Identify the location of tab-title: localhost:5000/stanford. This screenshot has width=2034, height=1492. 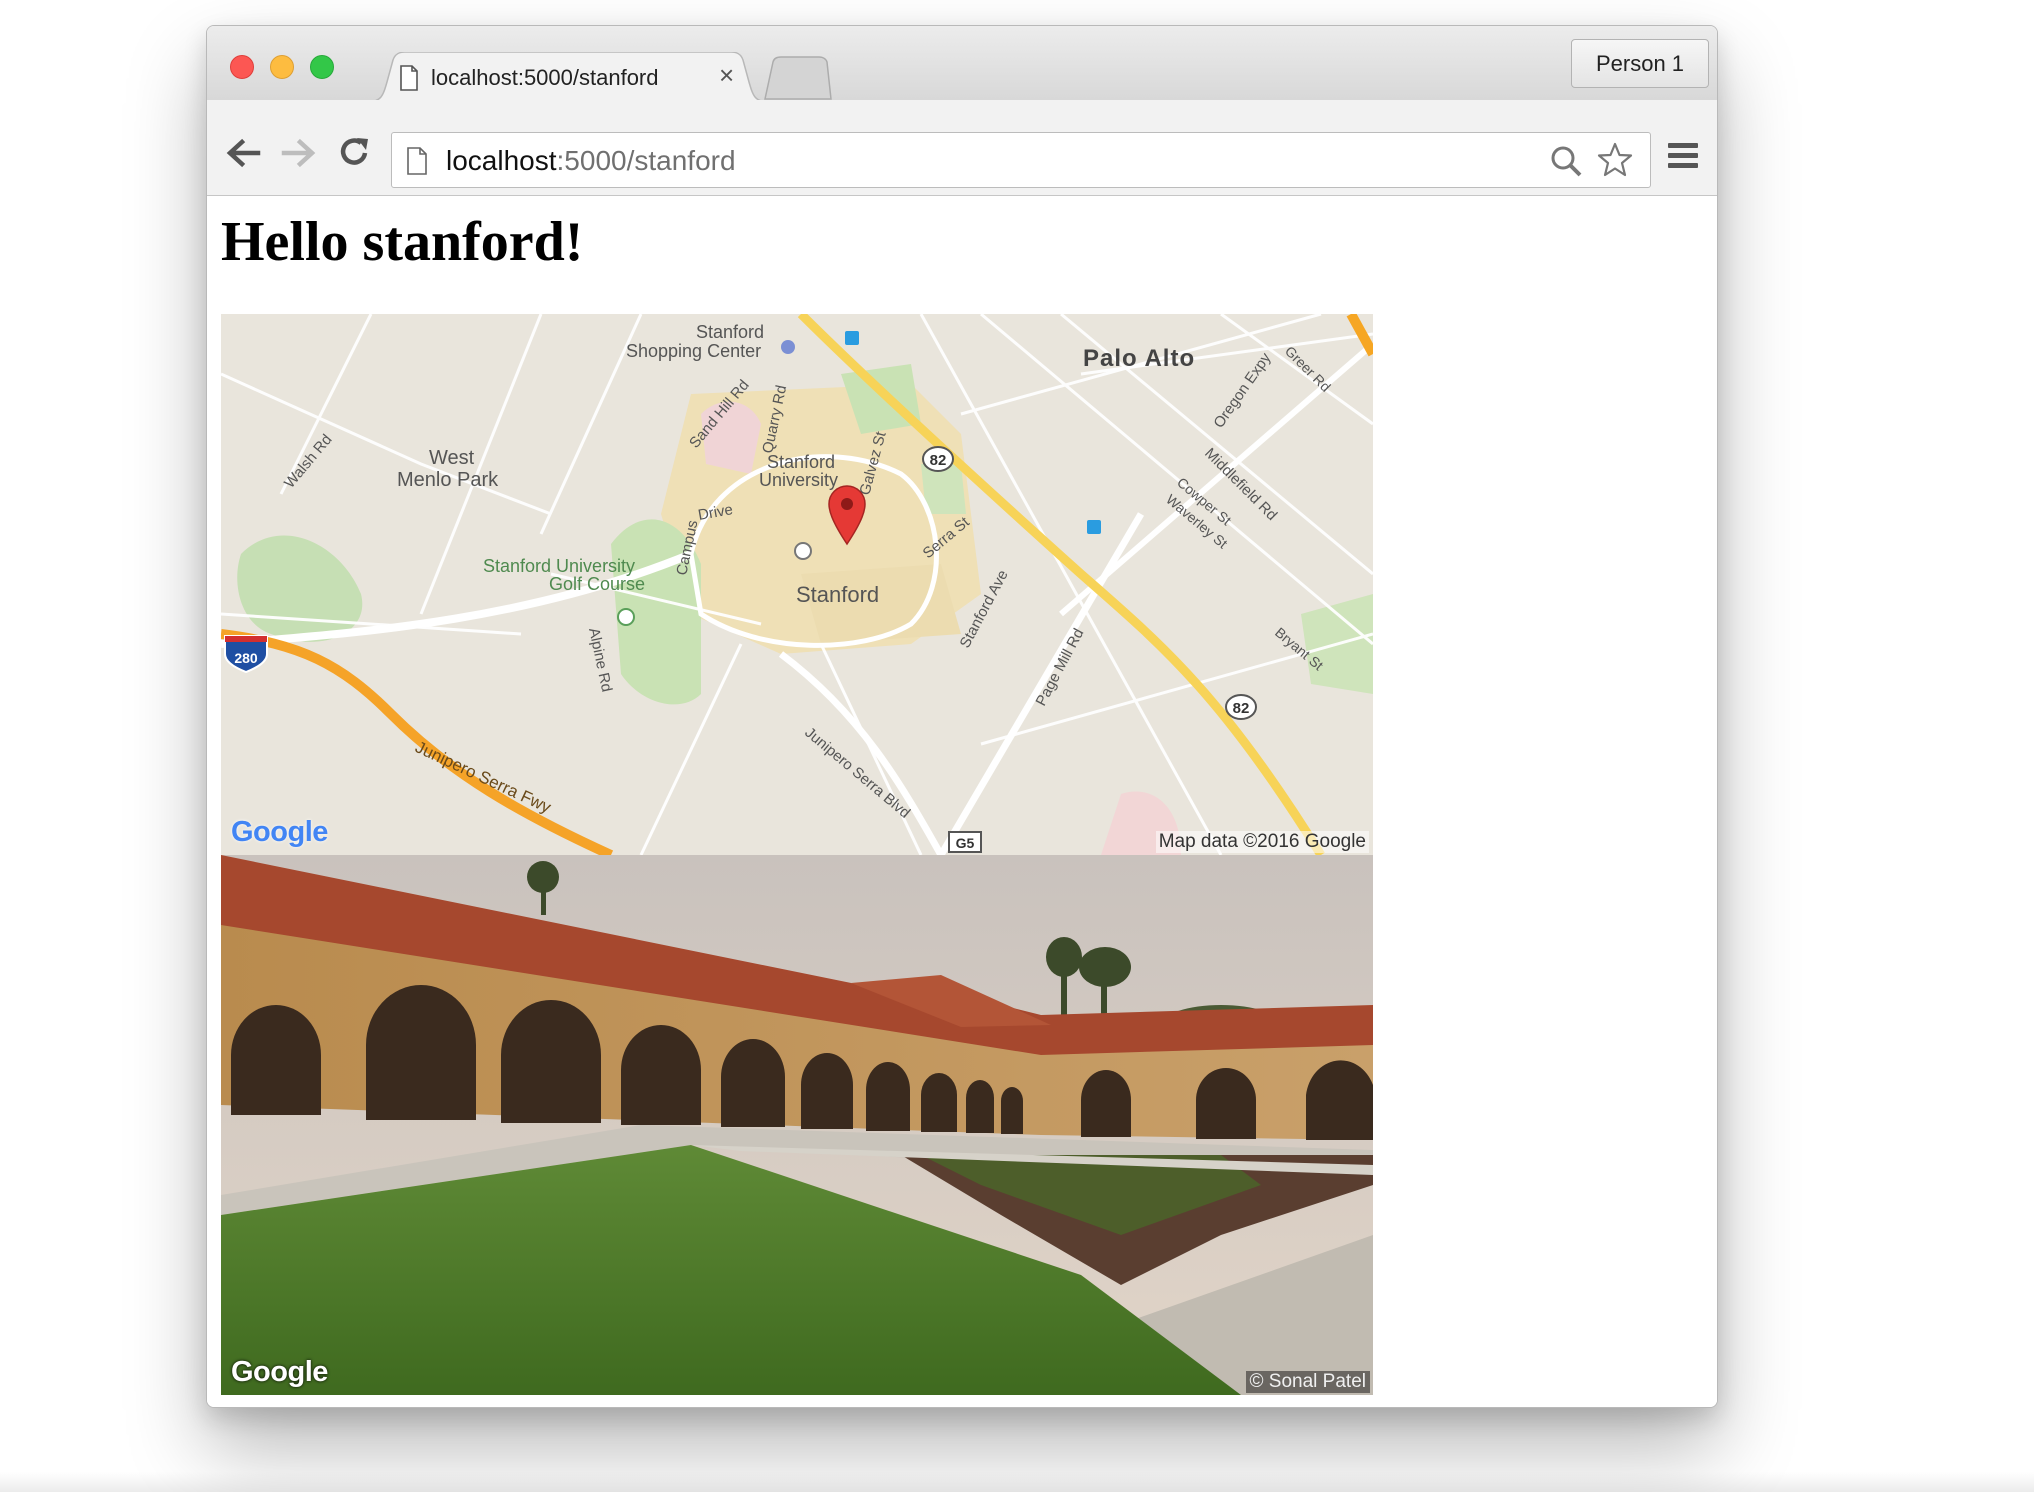
(545, 77).